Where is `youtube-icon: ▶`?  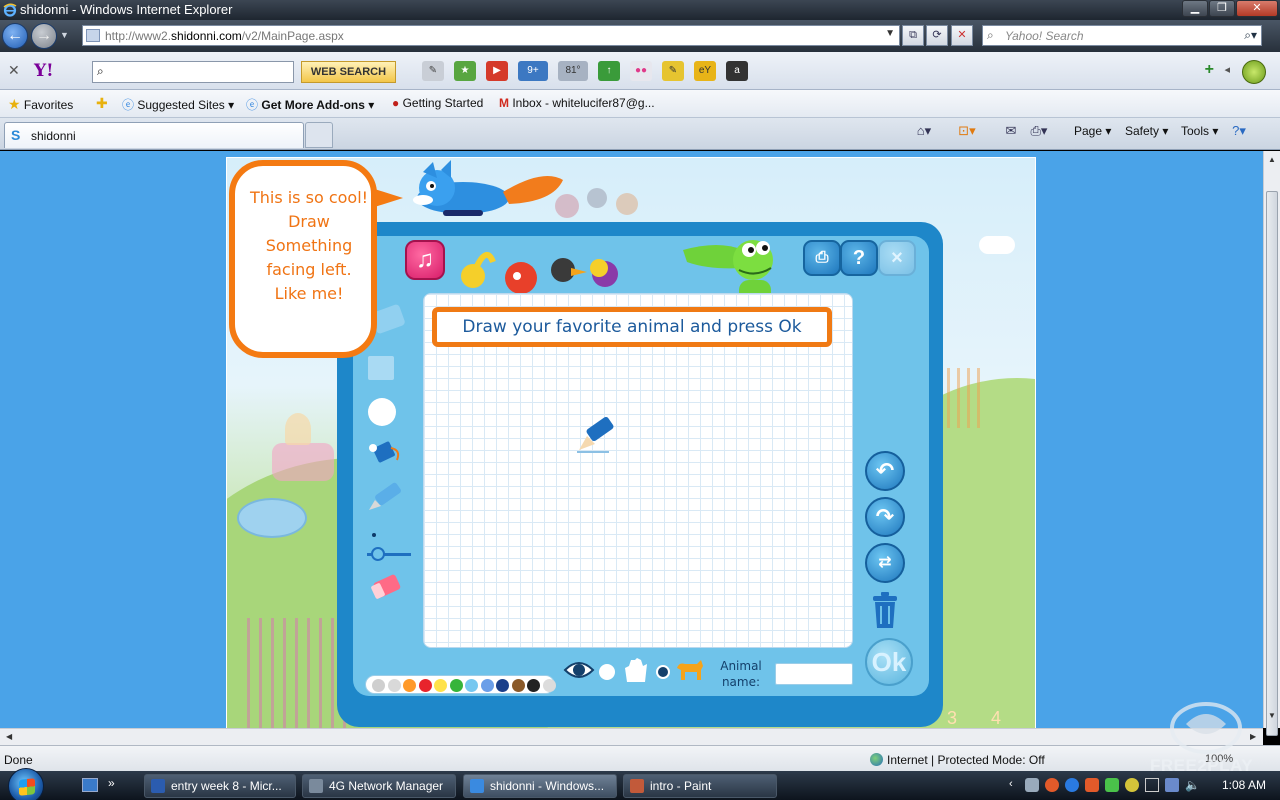
youtube-icon: ▶ is located at coordinates (497, 71).